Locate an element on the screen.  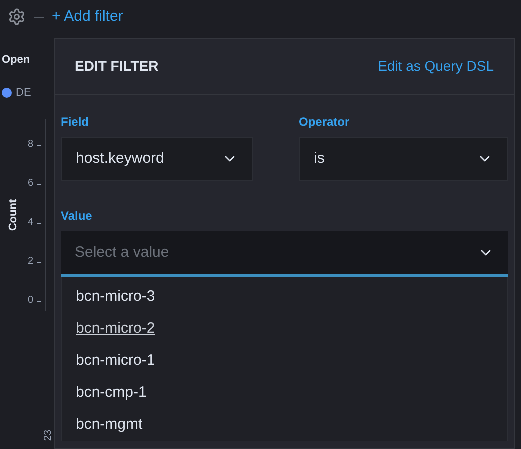
option-item: bcn-micro-2 is located at coordinates (284, 329).